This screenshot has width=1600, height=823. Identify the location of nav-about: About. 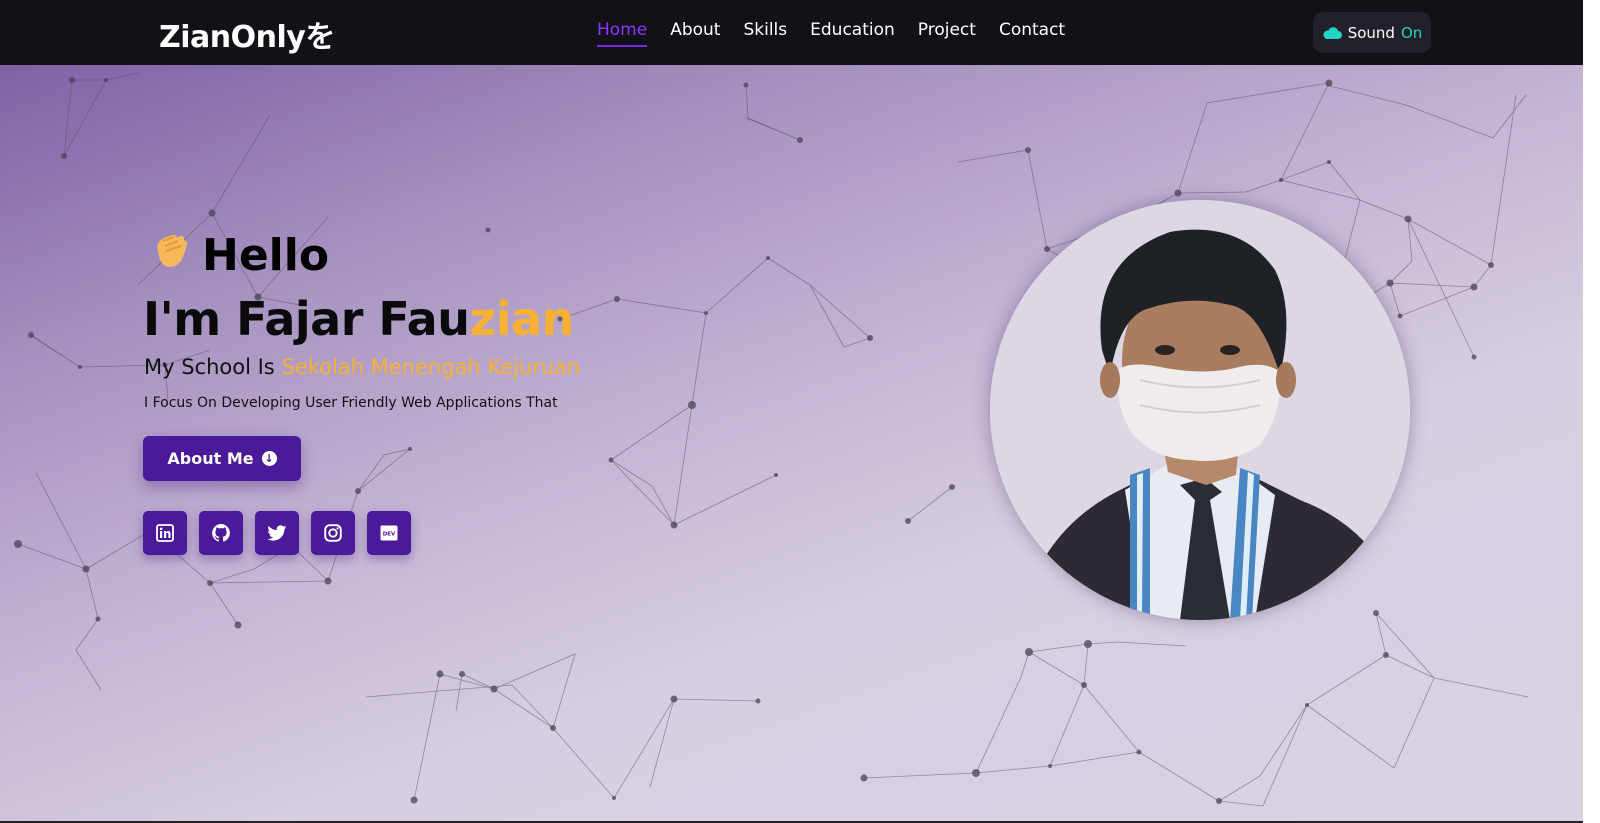
(695, 33).